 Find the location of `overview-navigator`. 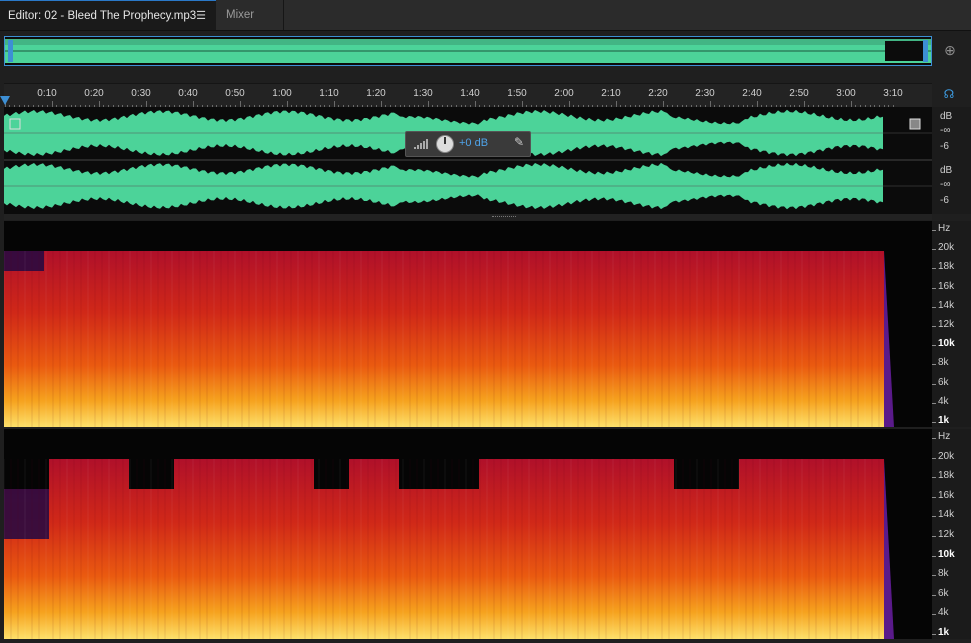

overview-navigator is located at coordinates (468, 51).